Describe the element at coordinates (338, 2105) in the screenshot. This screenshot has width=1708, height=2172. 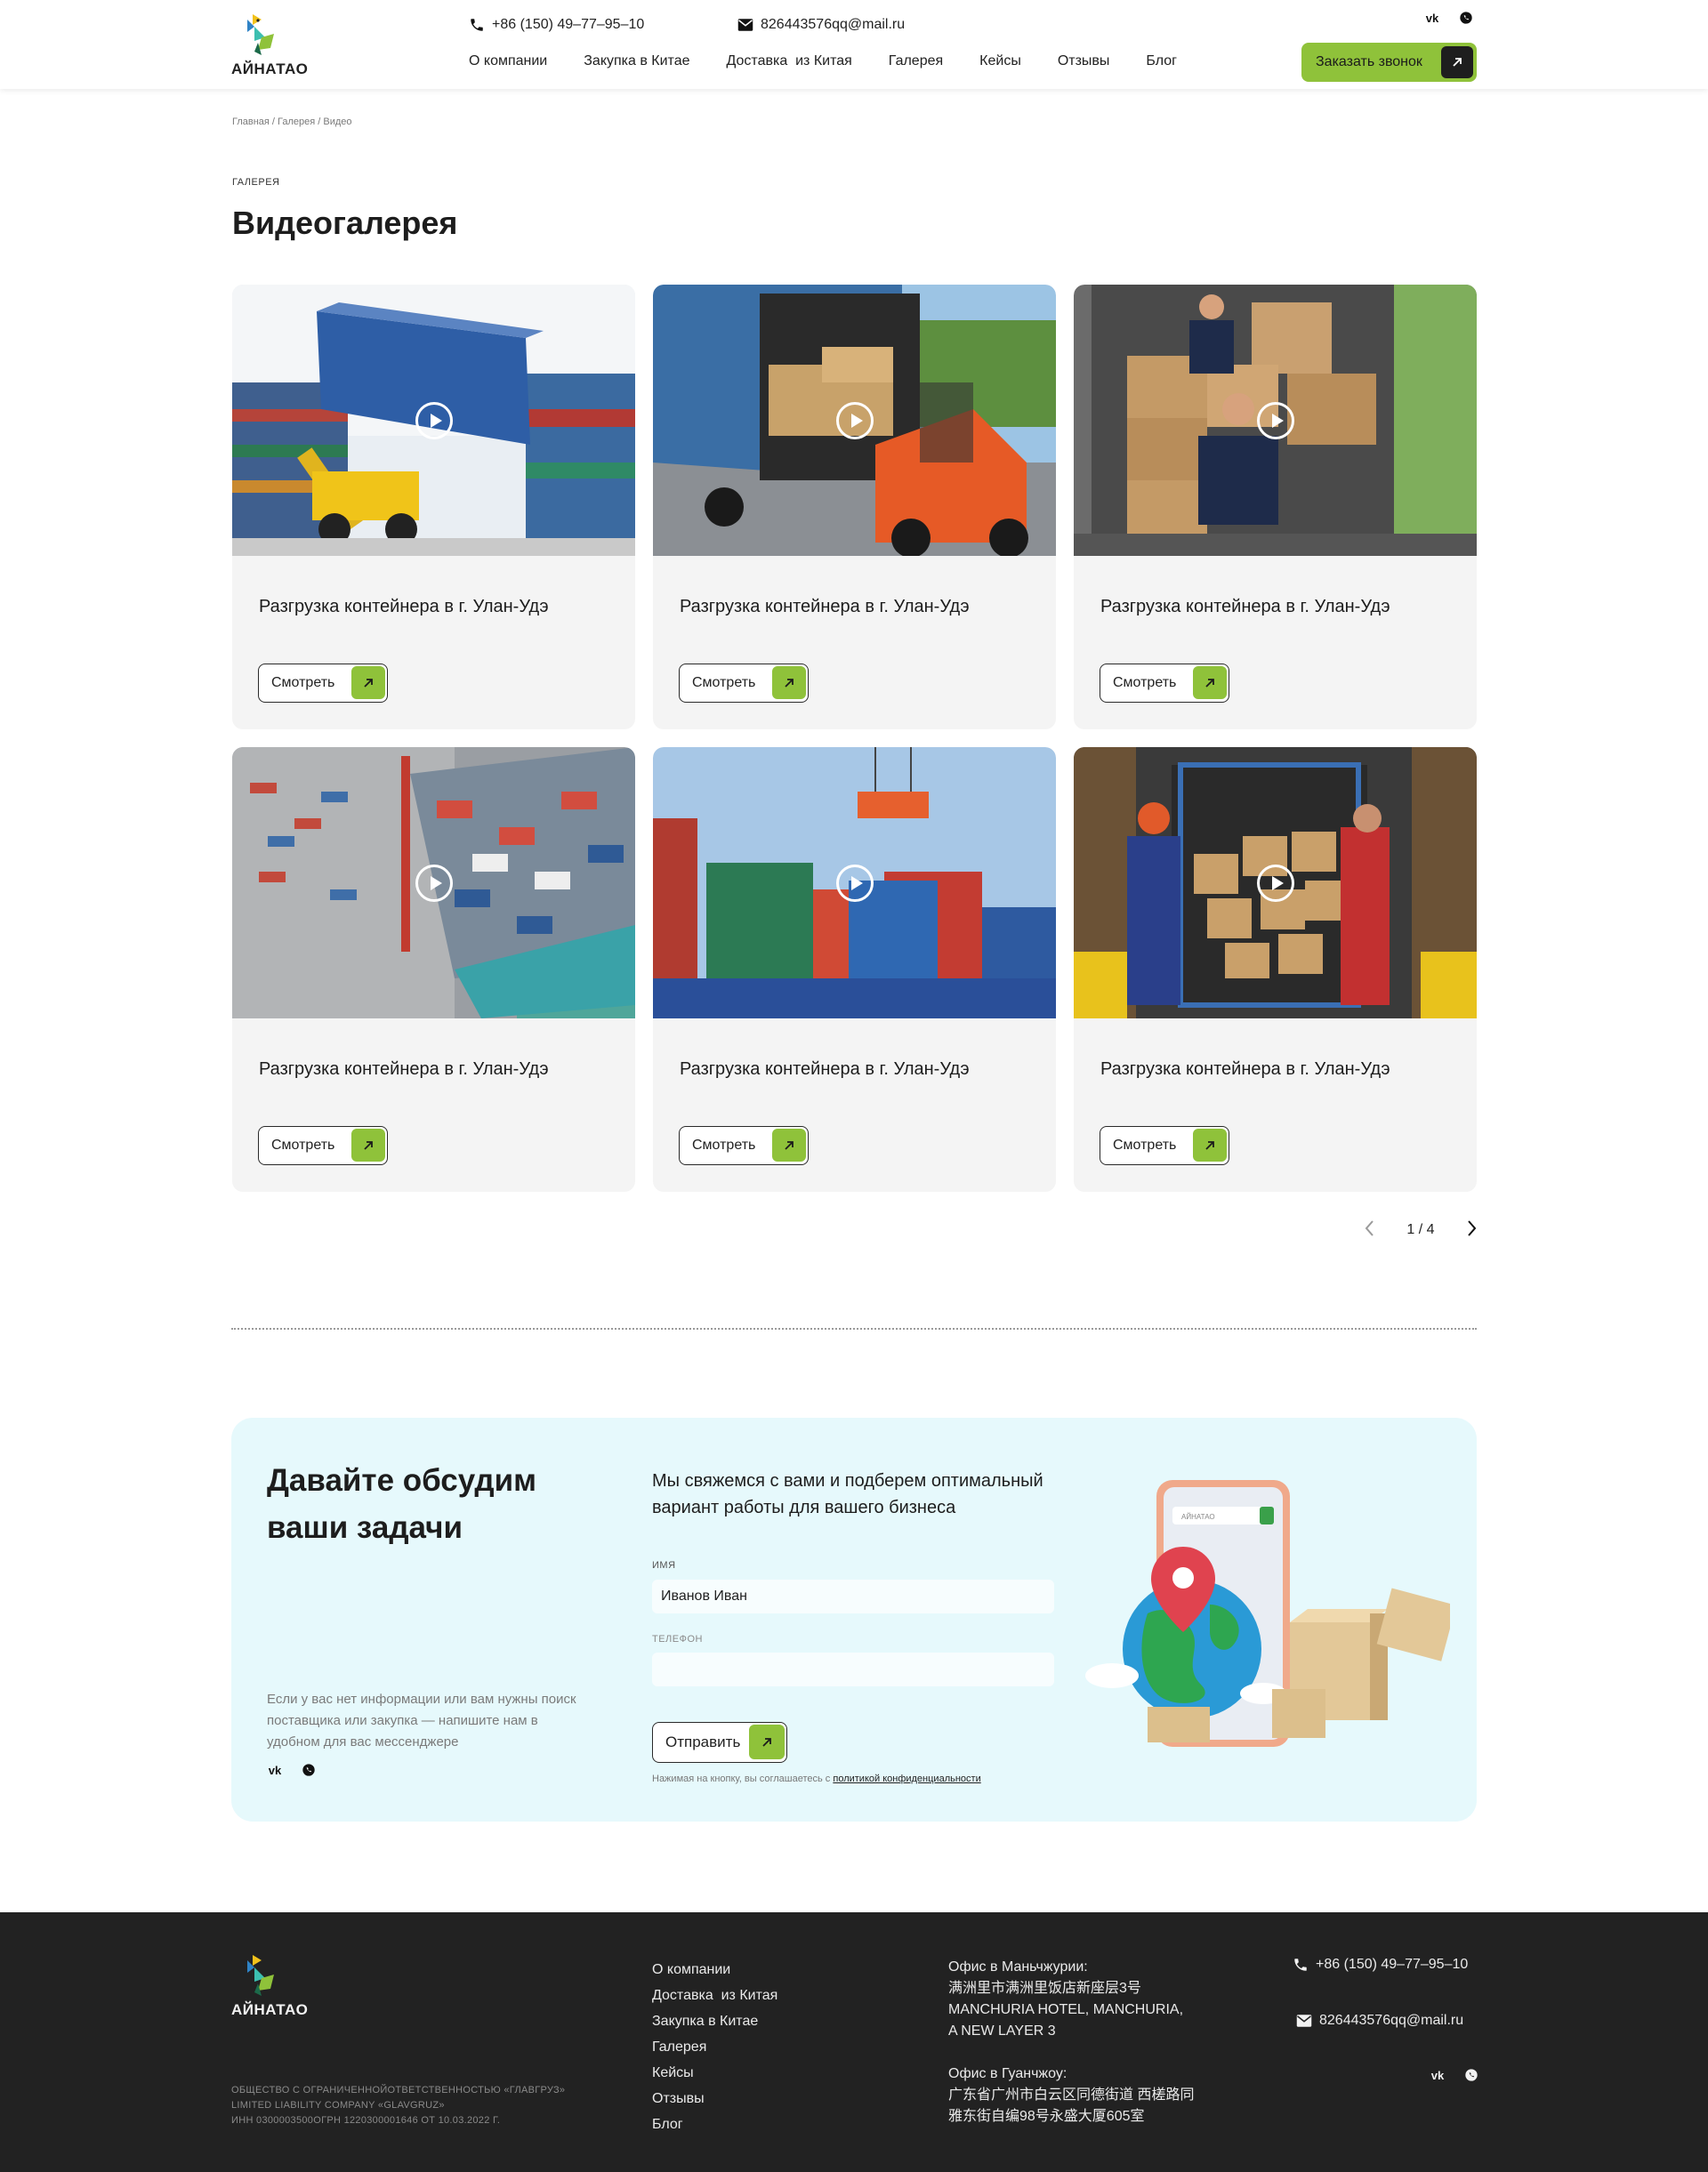
I see `legal-line: LIMITED LIABILITY COMPANY «GLAVGRUZ»` at that location.